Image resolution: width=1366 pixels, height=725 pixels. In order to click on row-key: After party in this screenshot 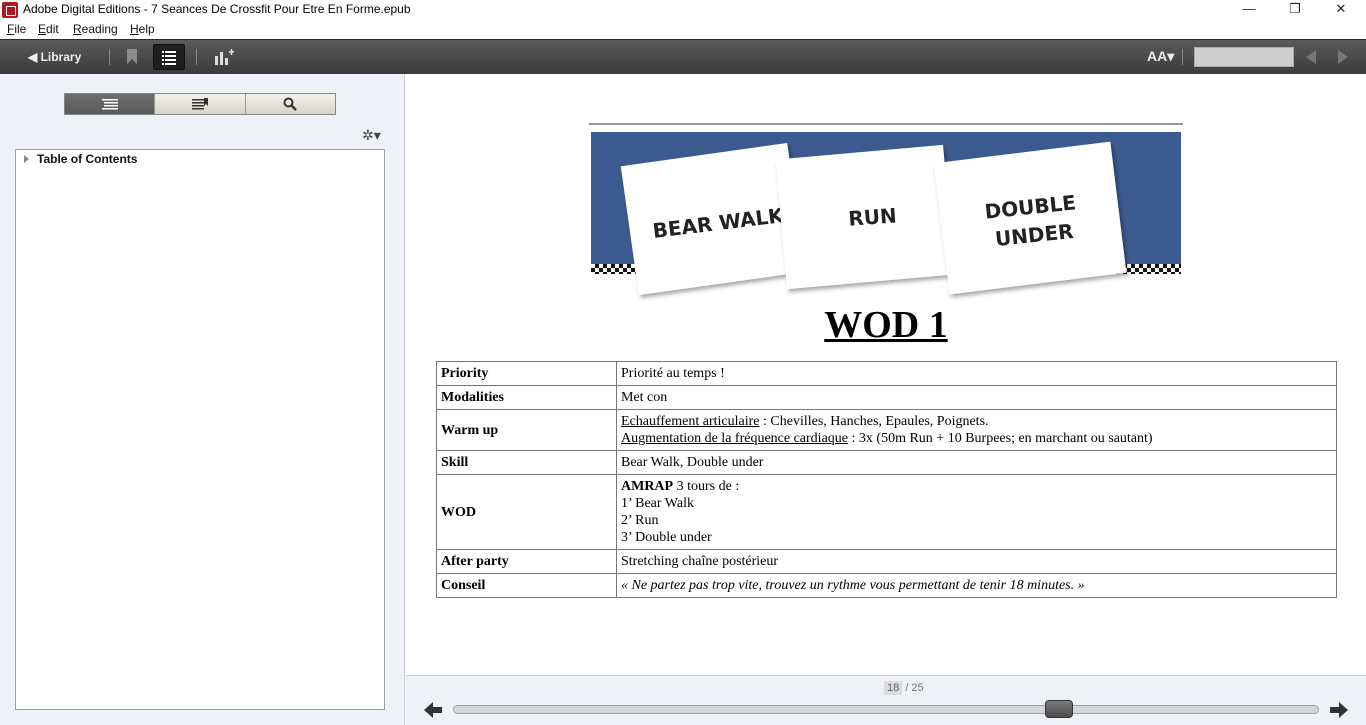, I will do `click(526, 561)`.